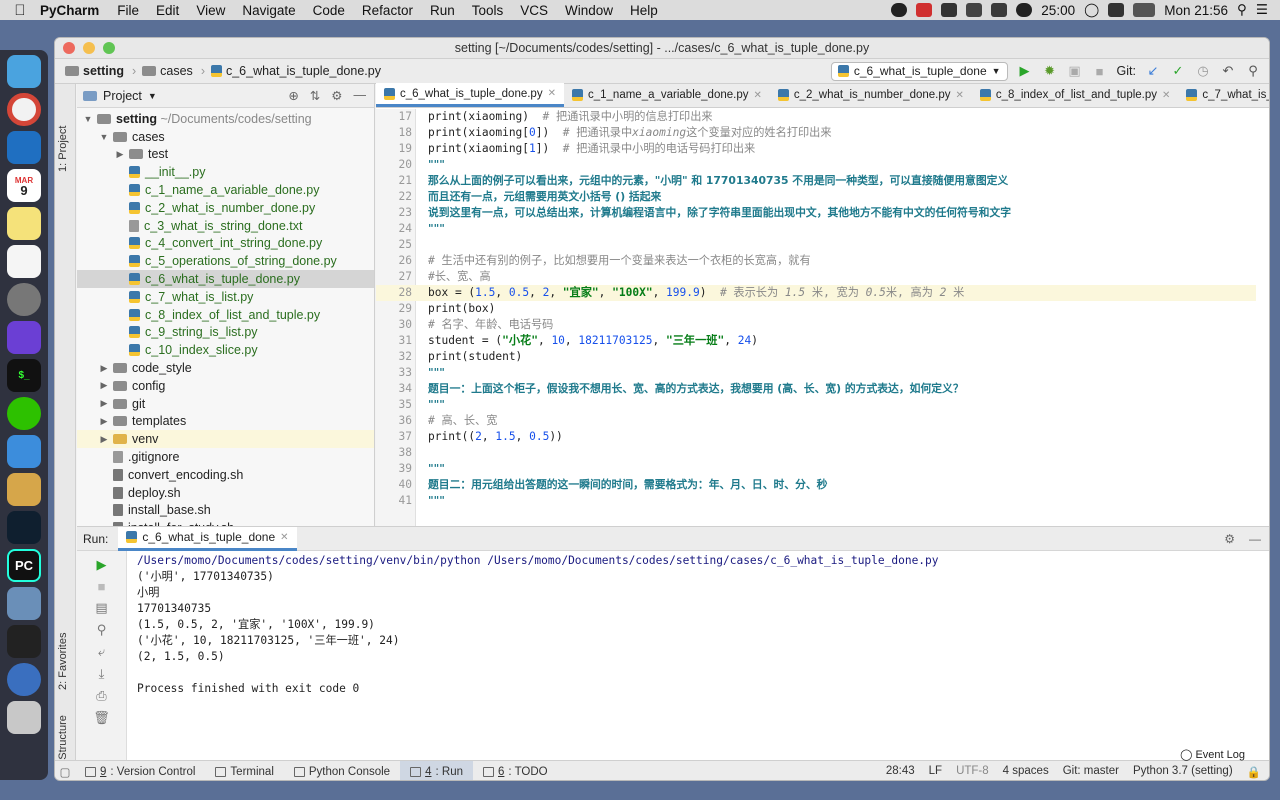 The width and height of the screenshot is (1280, 800). I want to click on menu-edit: Edit, so click(167, 10).